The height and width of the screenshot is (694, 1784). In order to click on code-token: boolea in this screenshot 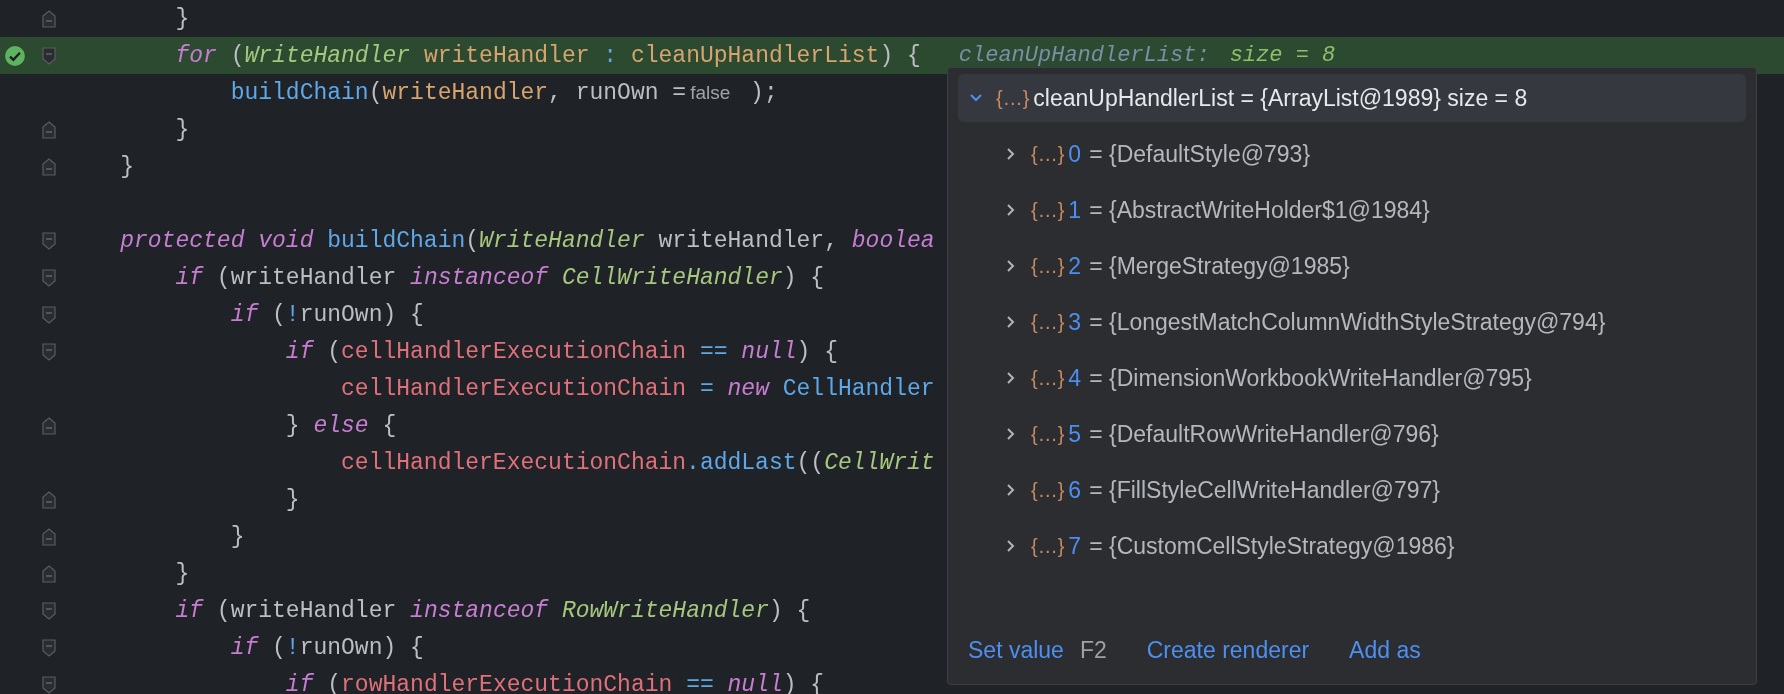, I will do `click(893, 240)`.